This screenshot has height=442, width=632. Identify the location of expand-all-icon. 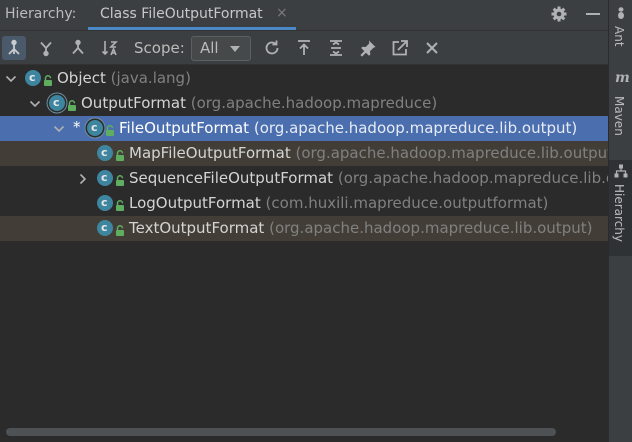
(336, 48).